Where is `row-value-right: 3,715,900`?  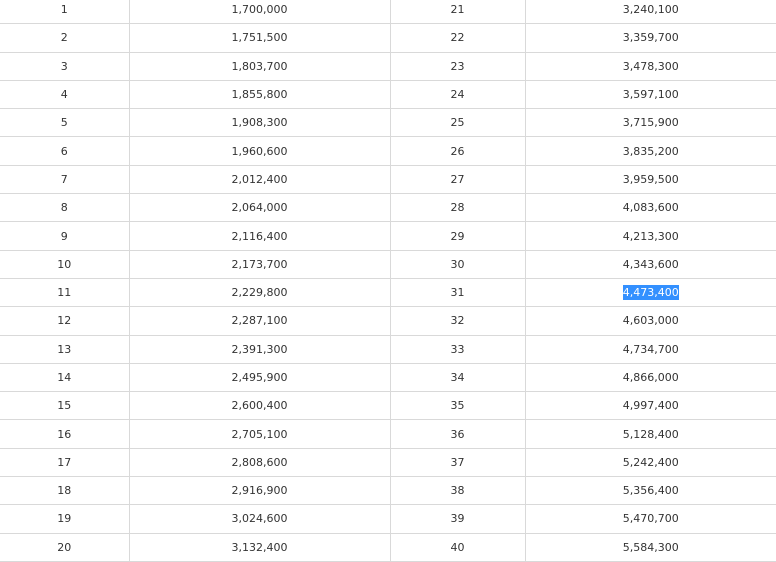
row-value-right: 3,715,900 is located at coordinates (650, 123).